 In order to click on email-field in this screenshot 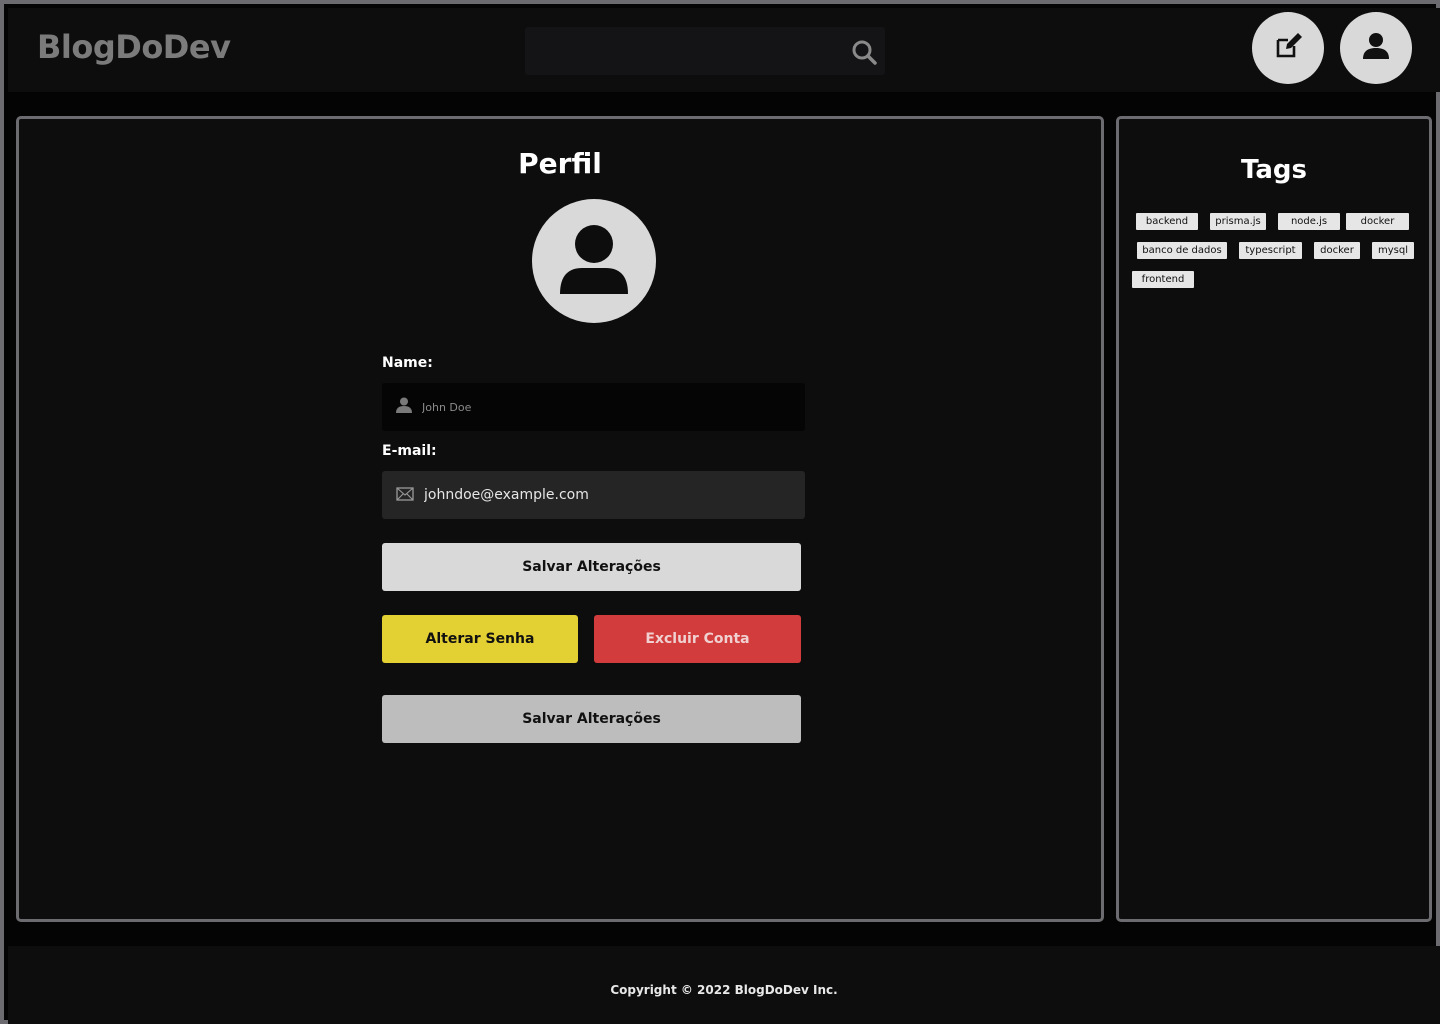, I will do `click(593, 495)`.